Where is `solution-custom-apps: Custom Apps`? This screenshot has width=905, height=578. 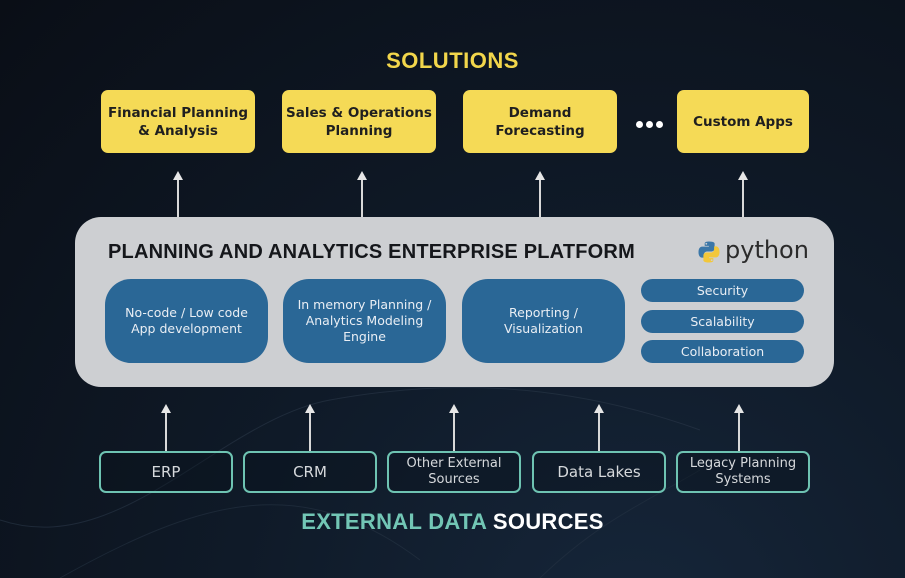
solution-custom-apps: Custom Apps is located at coordinates (743, 121).